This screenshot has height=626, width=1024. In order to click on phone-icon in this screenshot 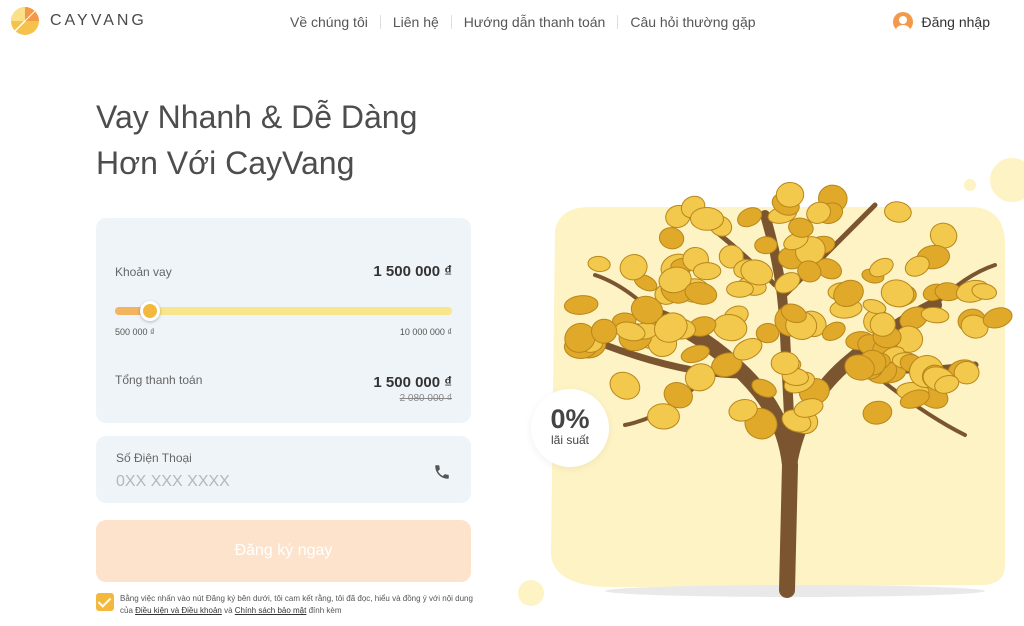, I will do `click(442, 472)`.